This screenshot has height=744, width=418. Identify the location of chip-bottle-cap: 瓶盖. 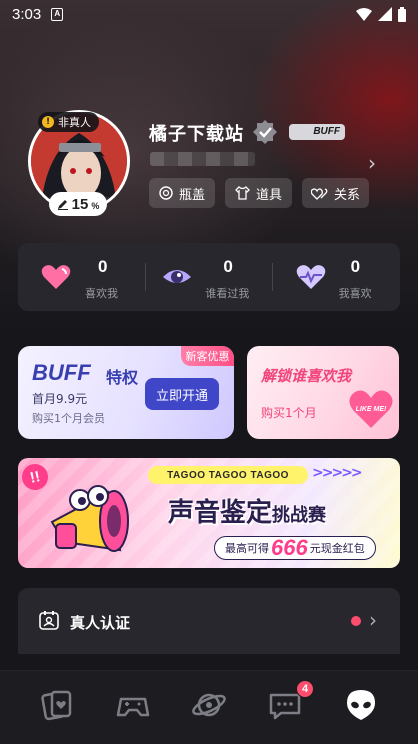
(182, 193).